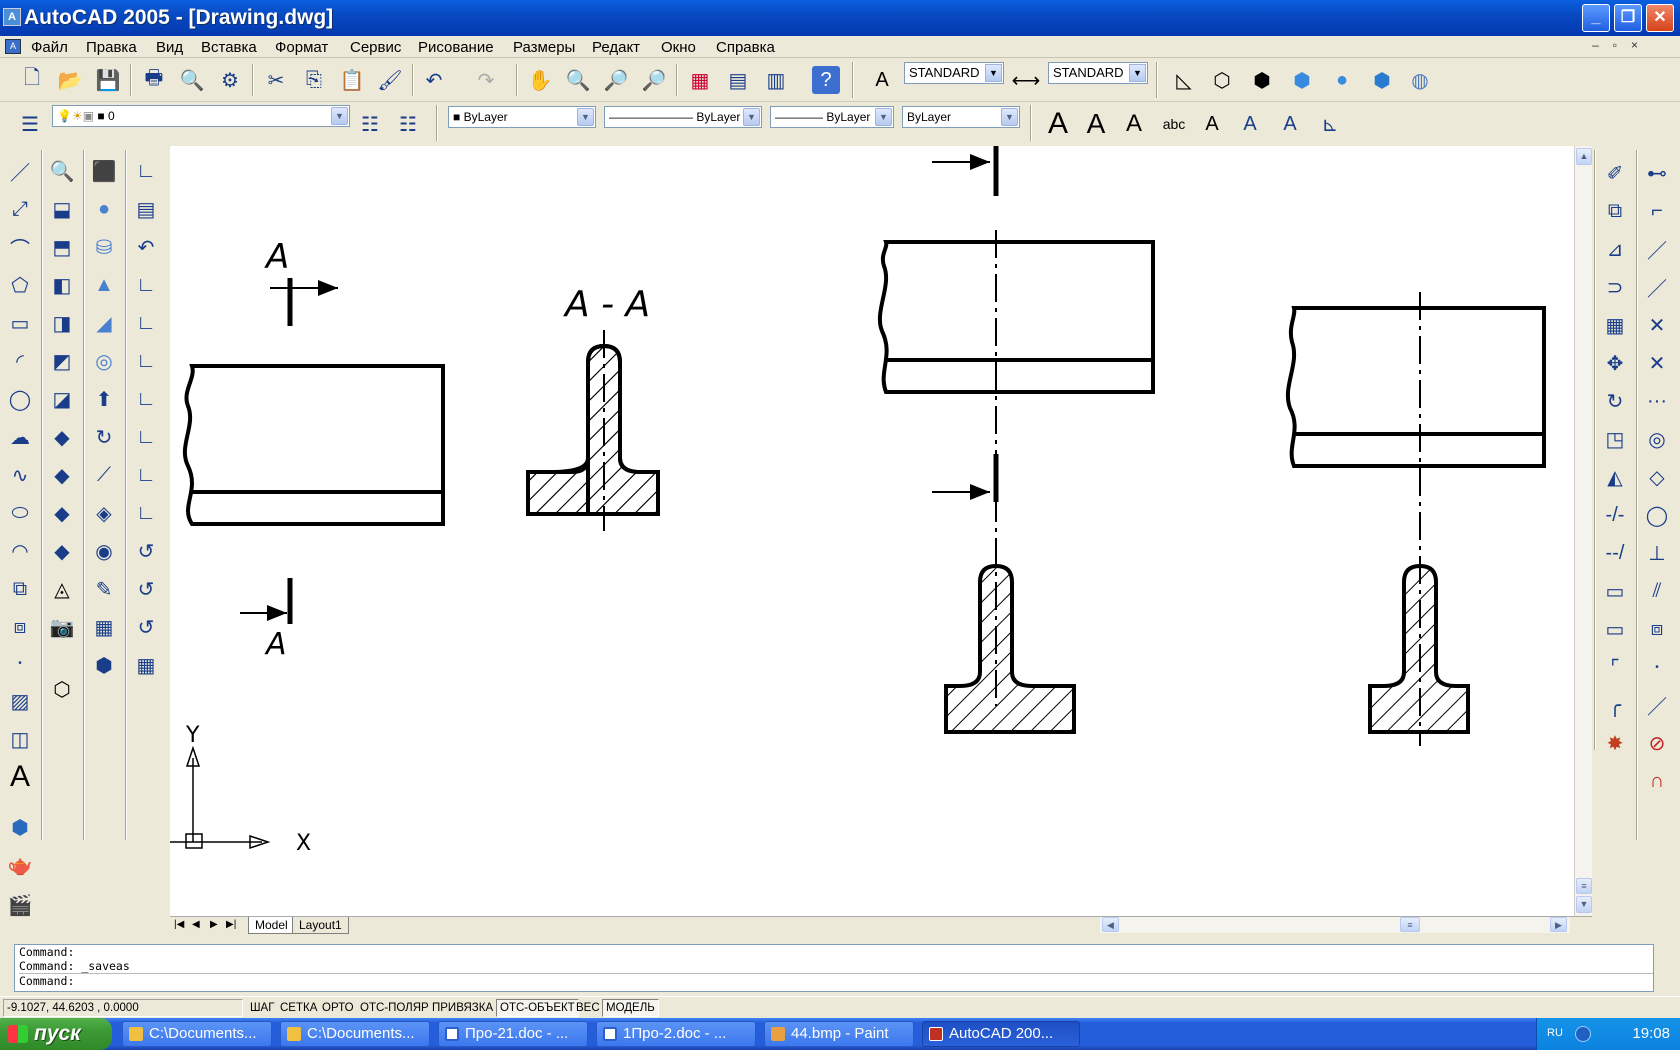 This screenshot has width=1680, height=1050. I want to click on ucs-previous-icon: ↶, so click(146, 247).